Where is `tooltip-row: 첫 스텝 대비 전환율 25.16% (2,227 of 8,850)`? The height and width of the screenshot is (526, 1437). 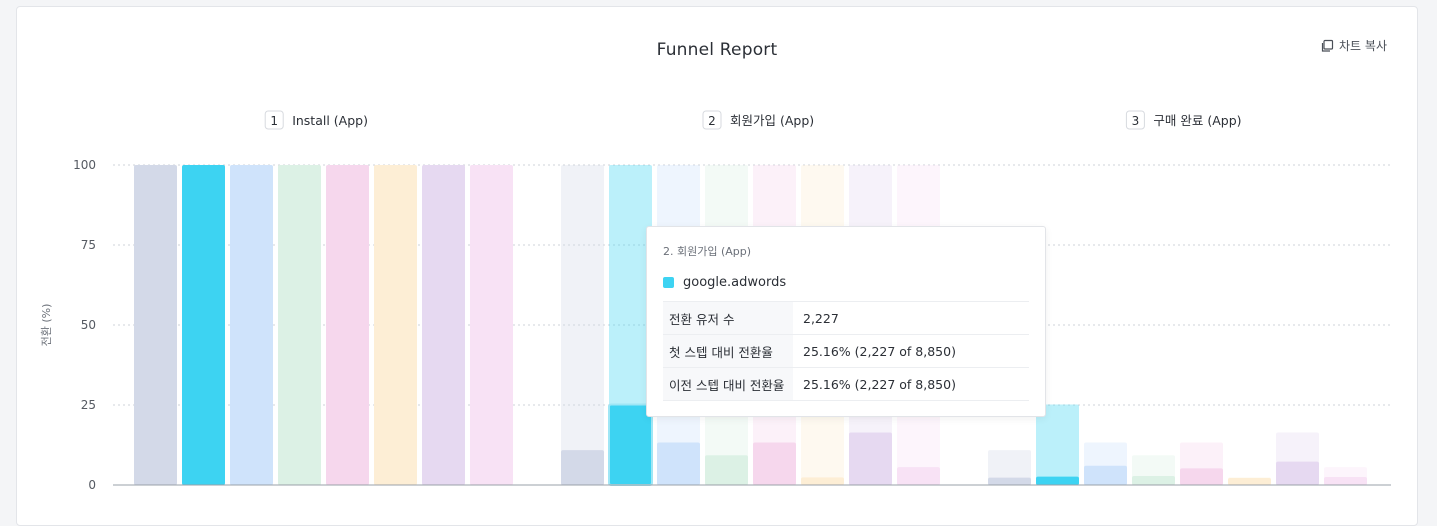 tooltip-row: 첫 스텝 대비 전환율 25.16% (2,227 of 8,850) is located at coordinates (846, 351).